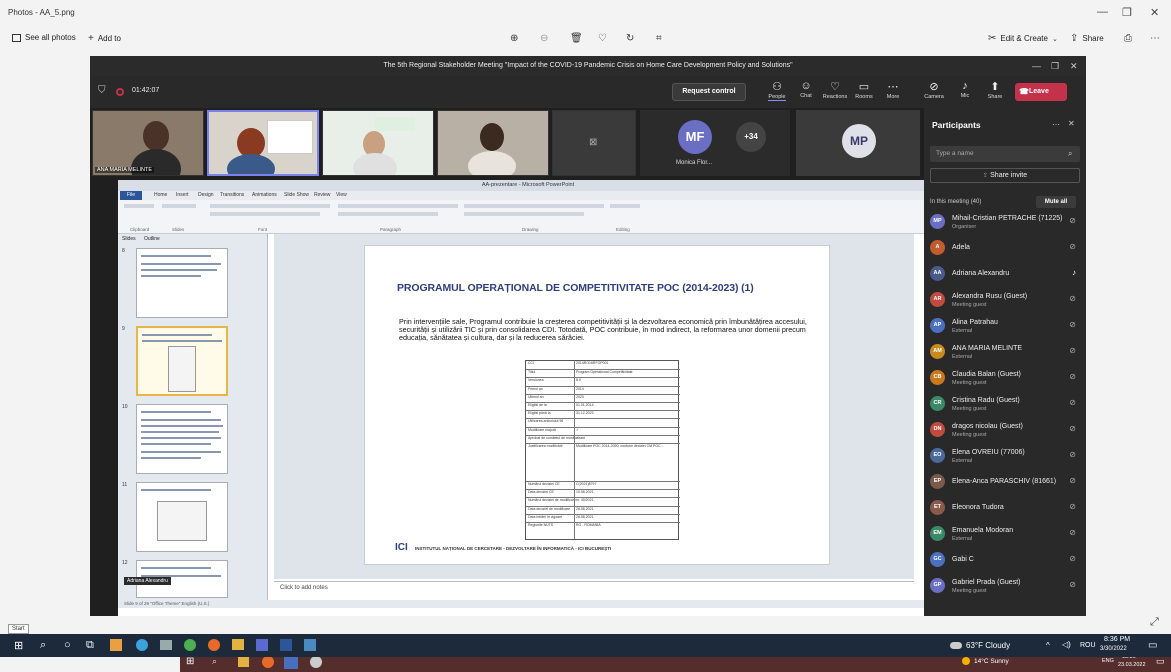  I want to click on print-icon: ⎙, so click(1128, 38).